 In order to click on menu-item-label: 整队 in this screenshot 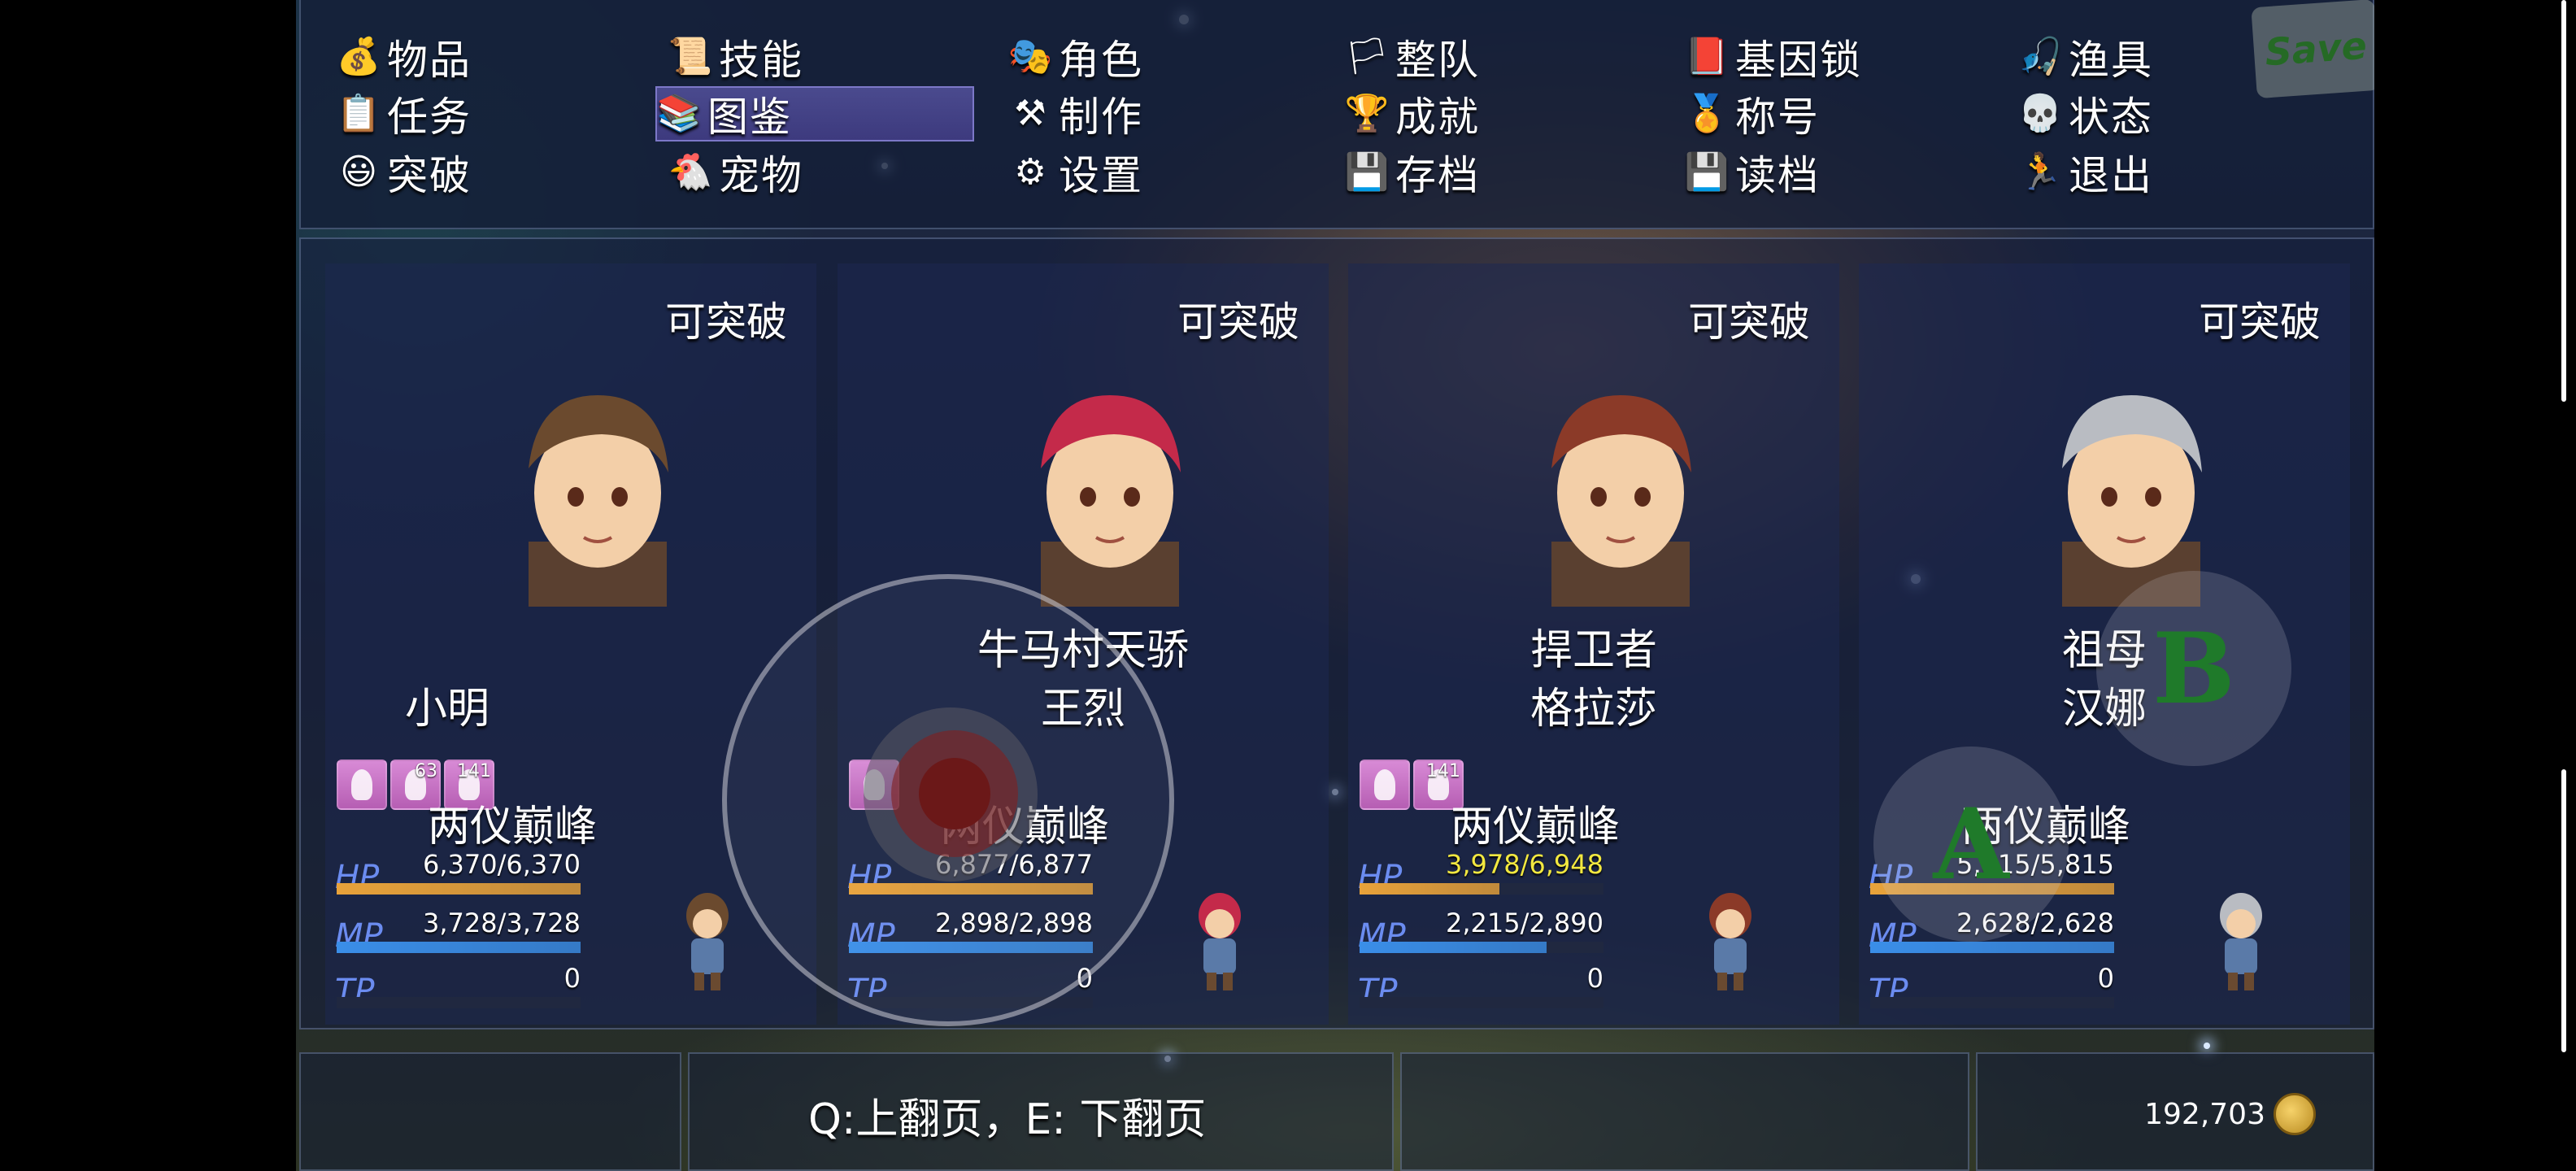, I will do `click(1437, 60)`.